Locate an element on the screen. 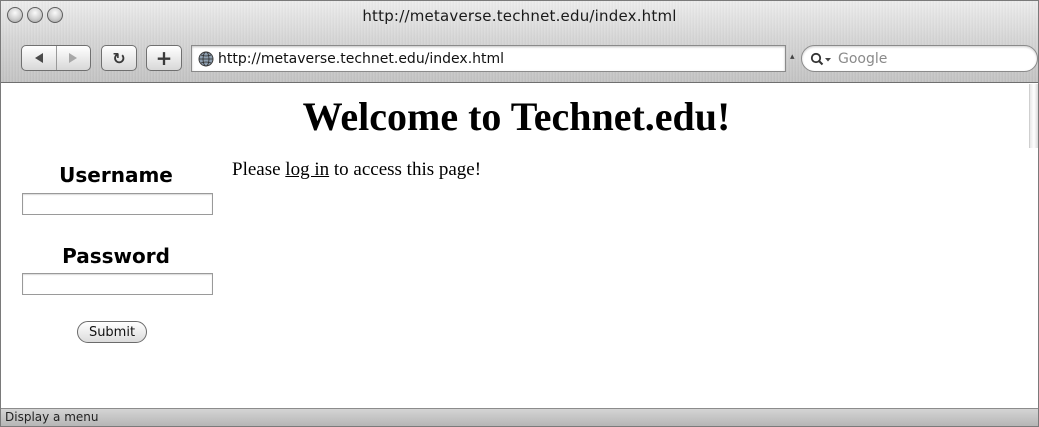  plus-icon: + is located at coordinates (164, 58).